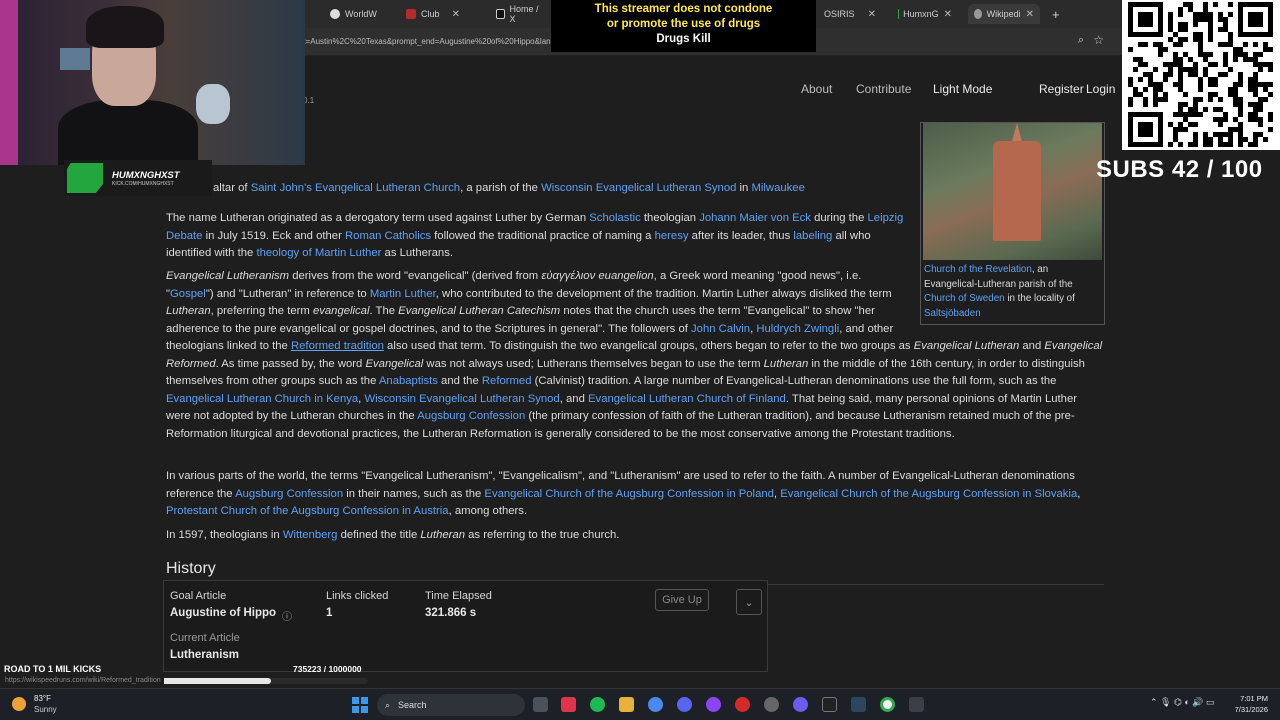 Image resolution: width=1280 pixels, height=720 pixels. Describe the element at coordinates (287, 615) in the screenshot. I see `info-icon: ⓘ` at that location.